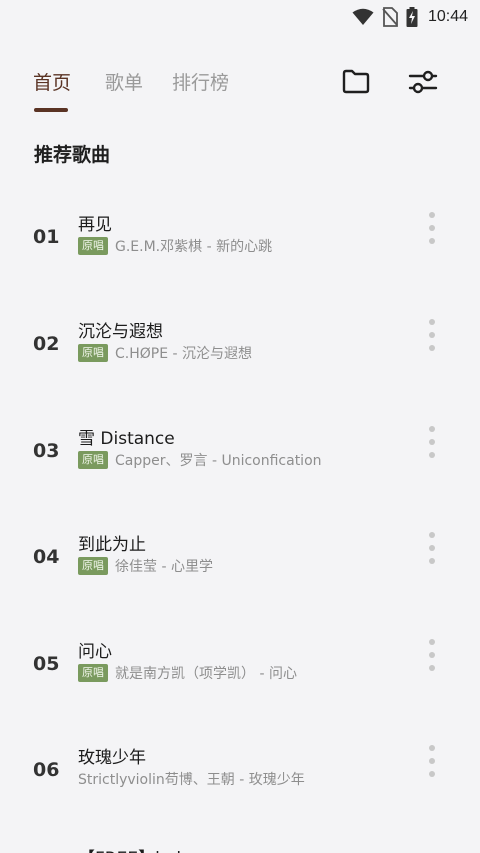 This screenshot has height=853, width=480. What do you see at coordinates (120, 332) in the screenshot?
I see `song-title: 沉沦与遐想` at bounding box center [120, 332].